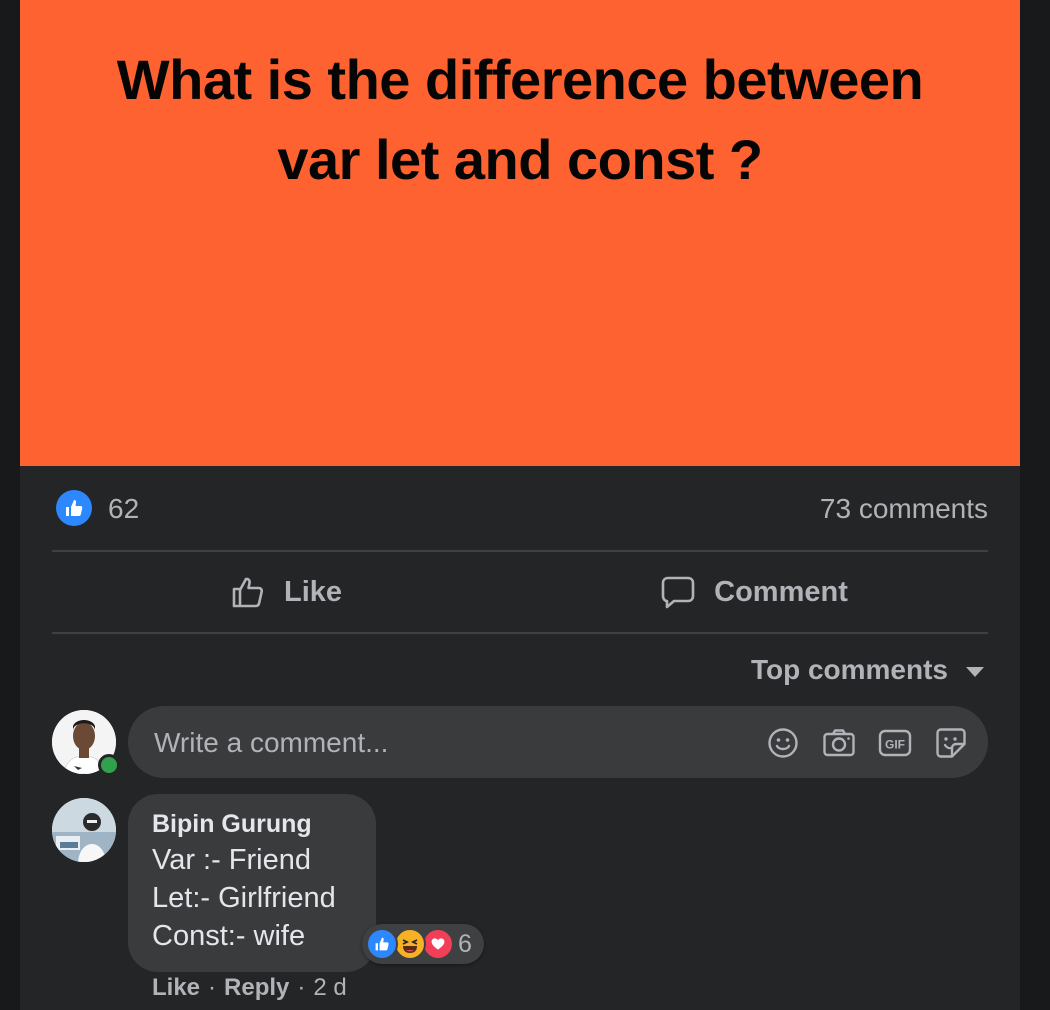 This screenshot has height=1010, width=1050. I want to click on post-image-text-line-1: What is the difference between, so click(520, 79).